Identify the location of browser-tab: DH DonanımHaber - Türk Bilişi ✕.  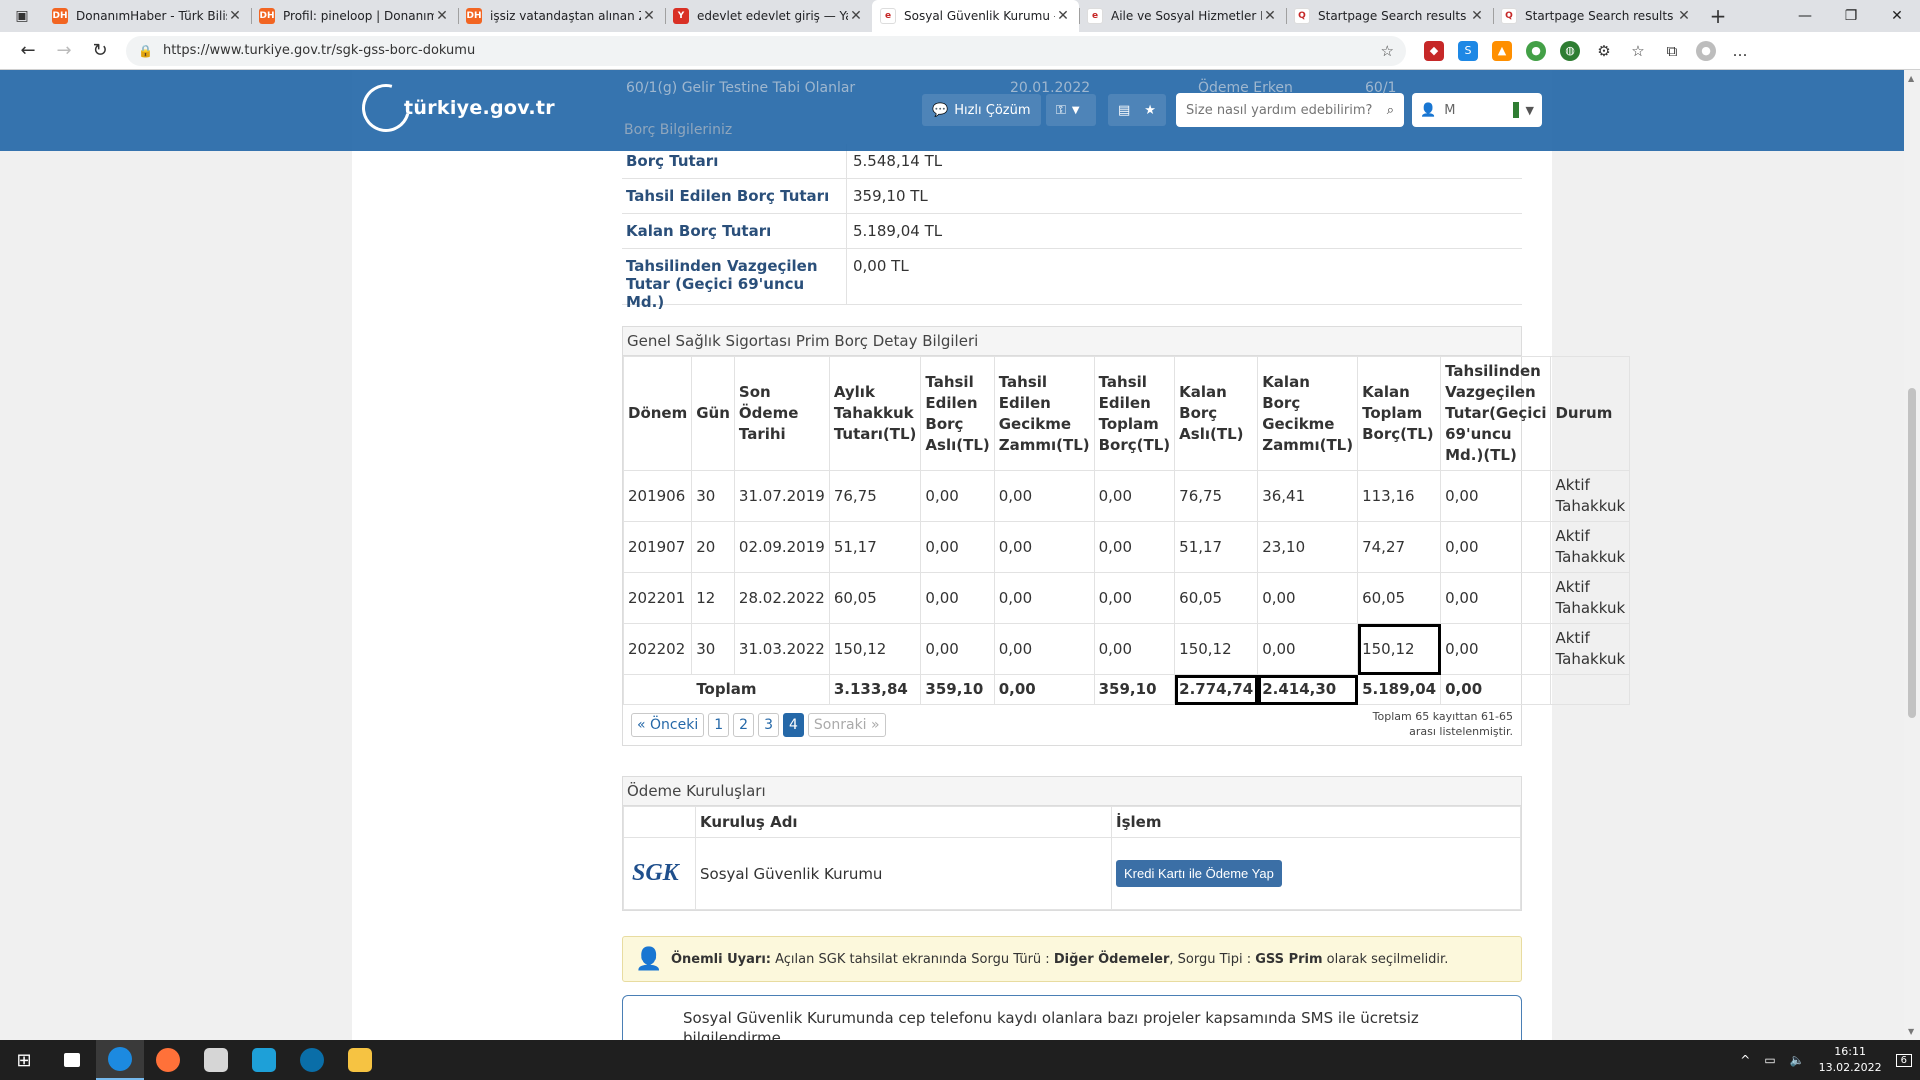
(147, 16).